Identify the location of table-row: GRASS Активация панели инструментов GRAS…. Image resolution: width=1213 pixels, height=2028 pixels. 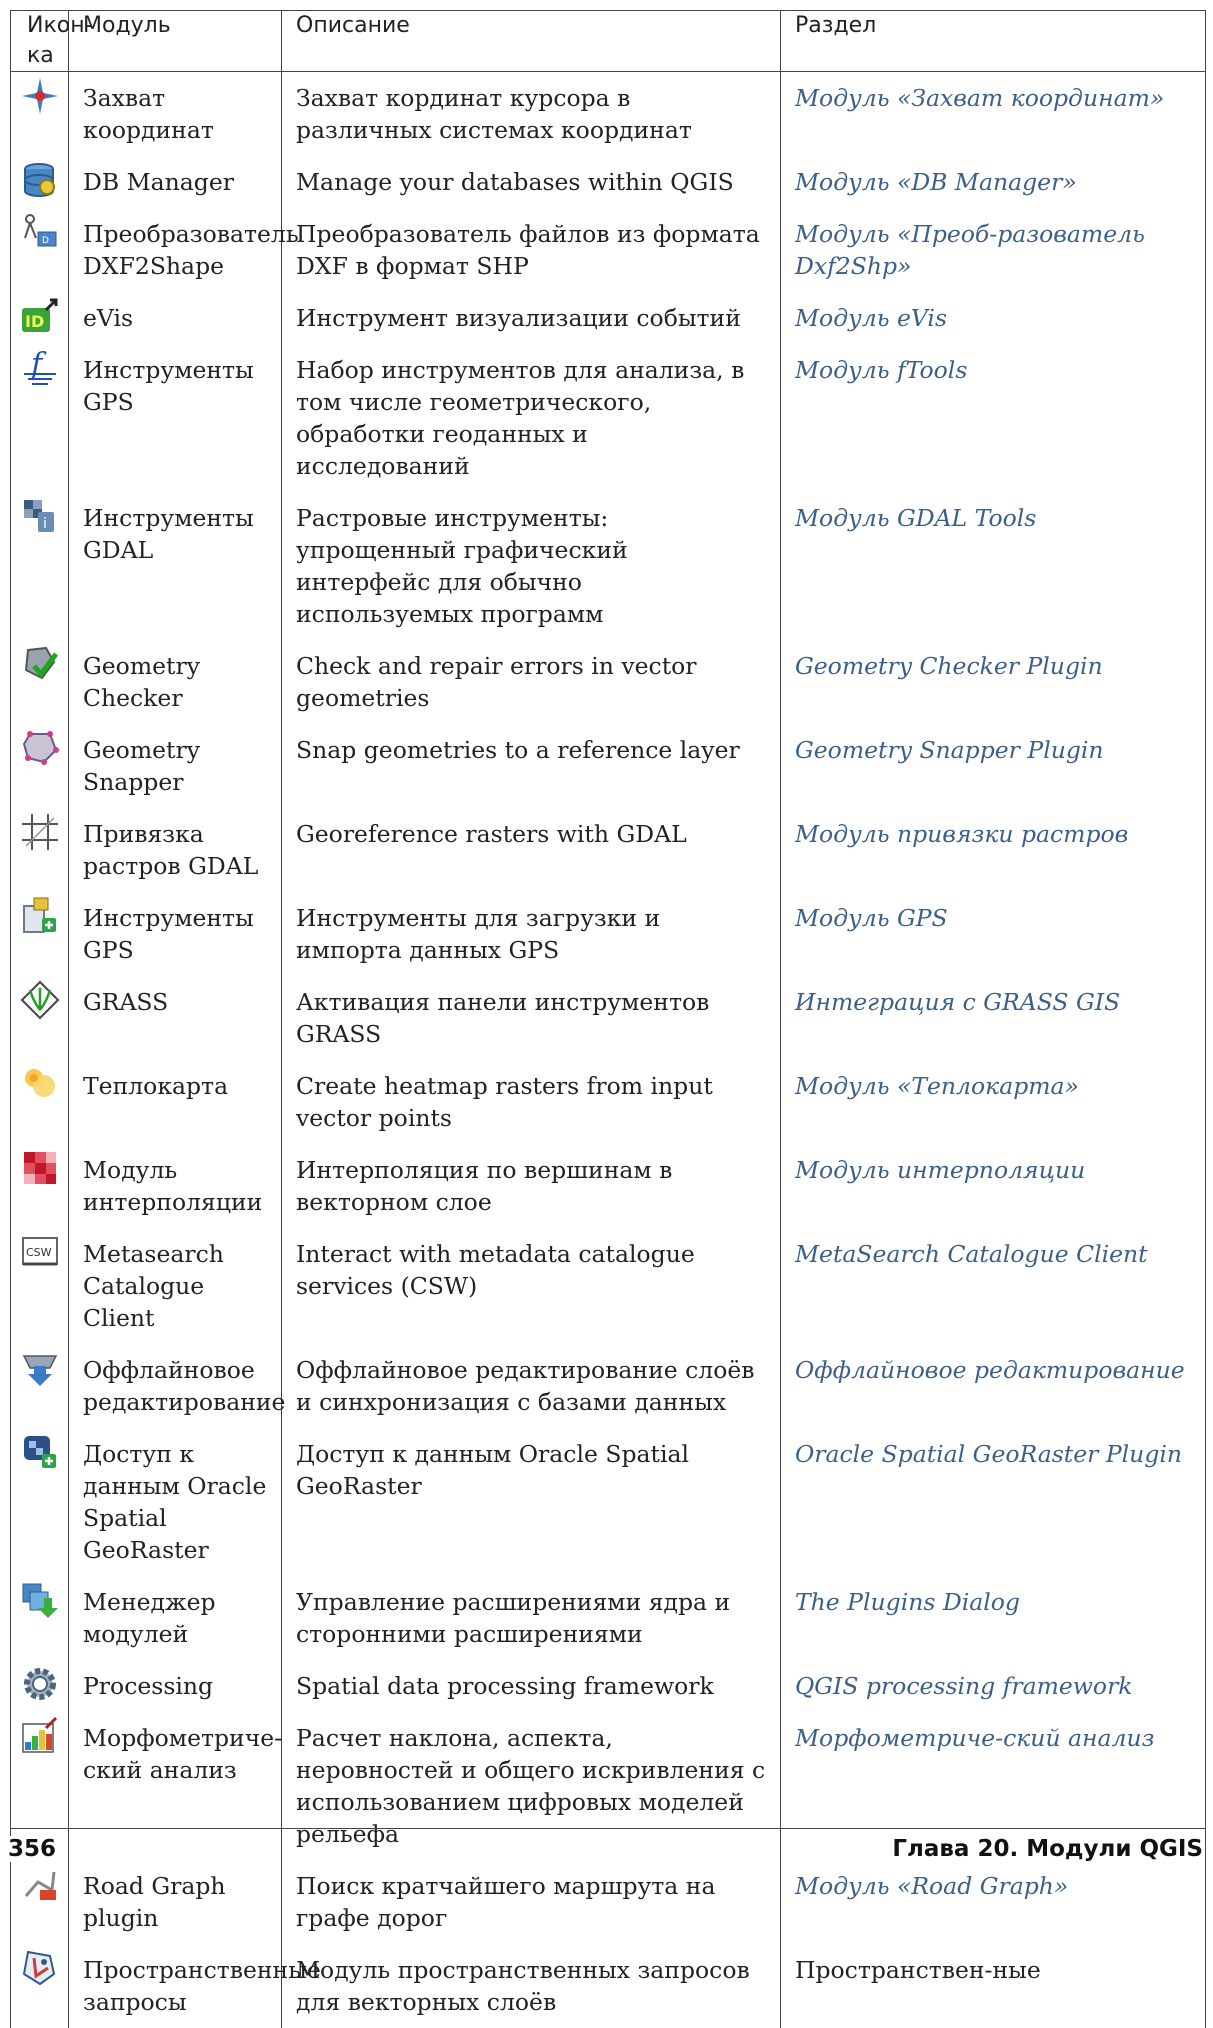
(608, 1018).